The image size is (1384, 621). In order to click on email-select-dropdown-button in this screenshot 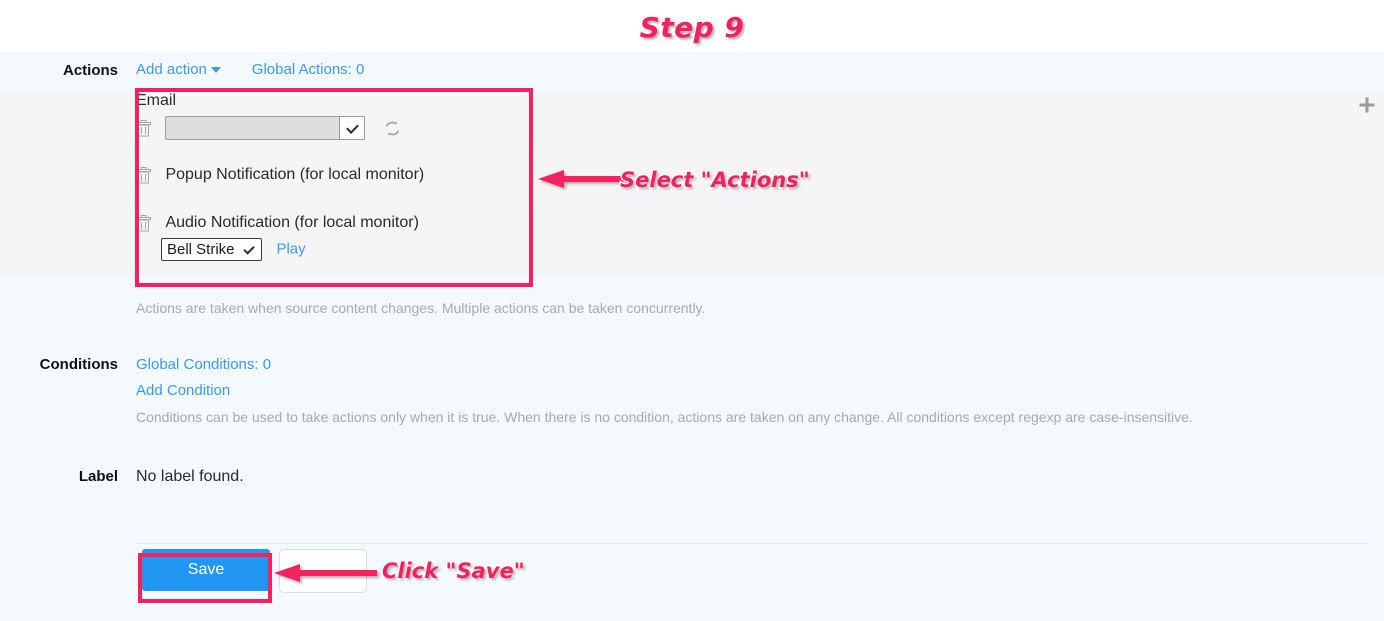, I will do `click(352, 128)`.